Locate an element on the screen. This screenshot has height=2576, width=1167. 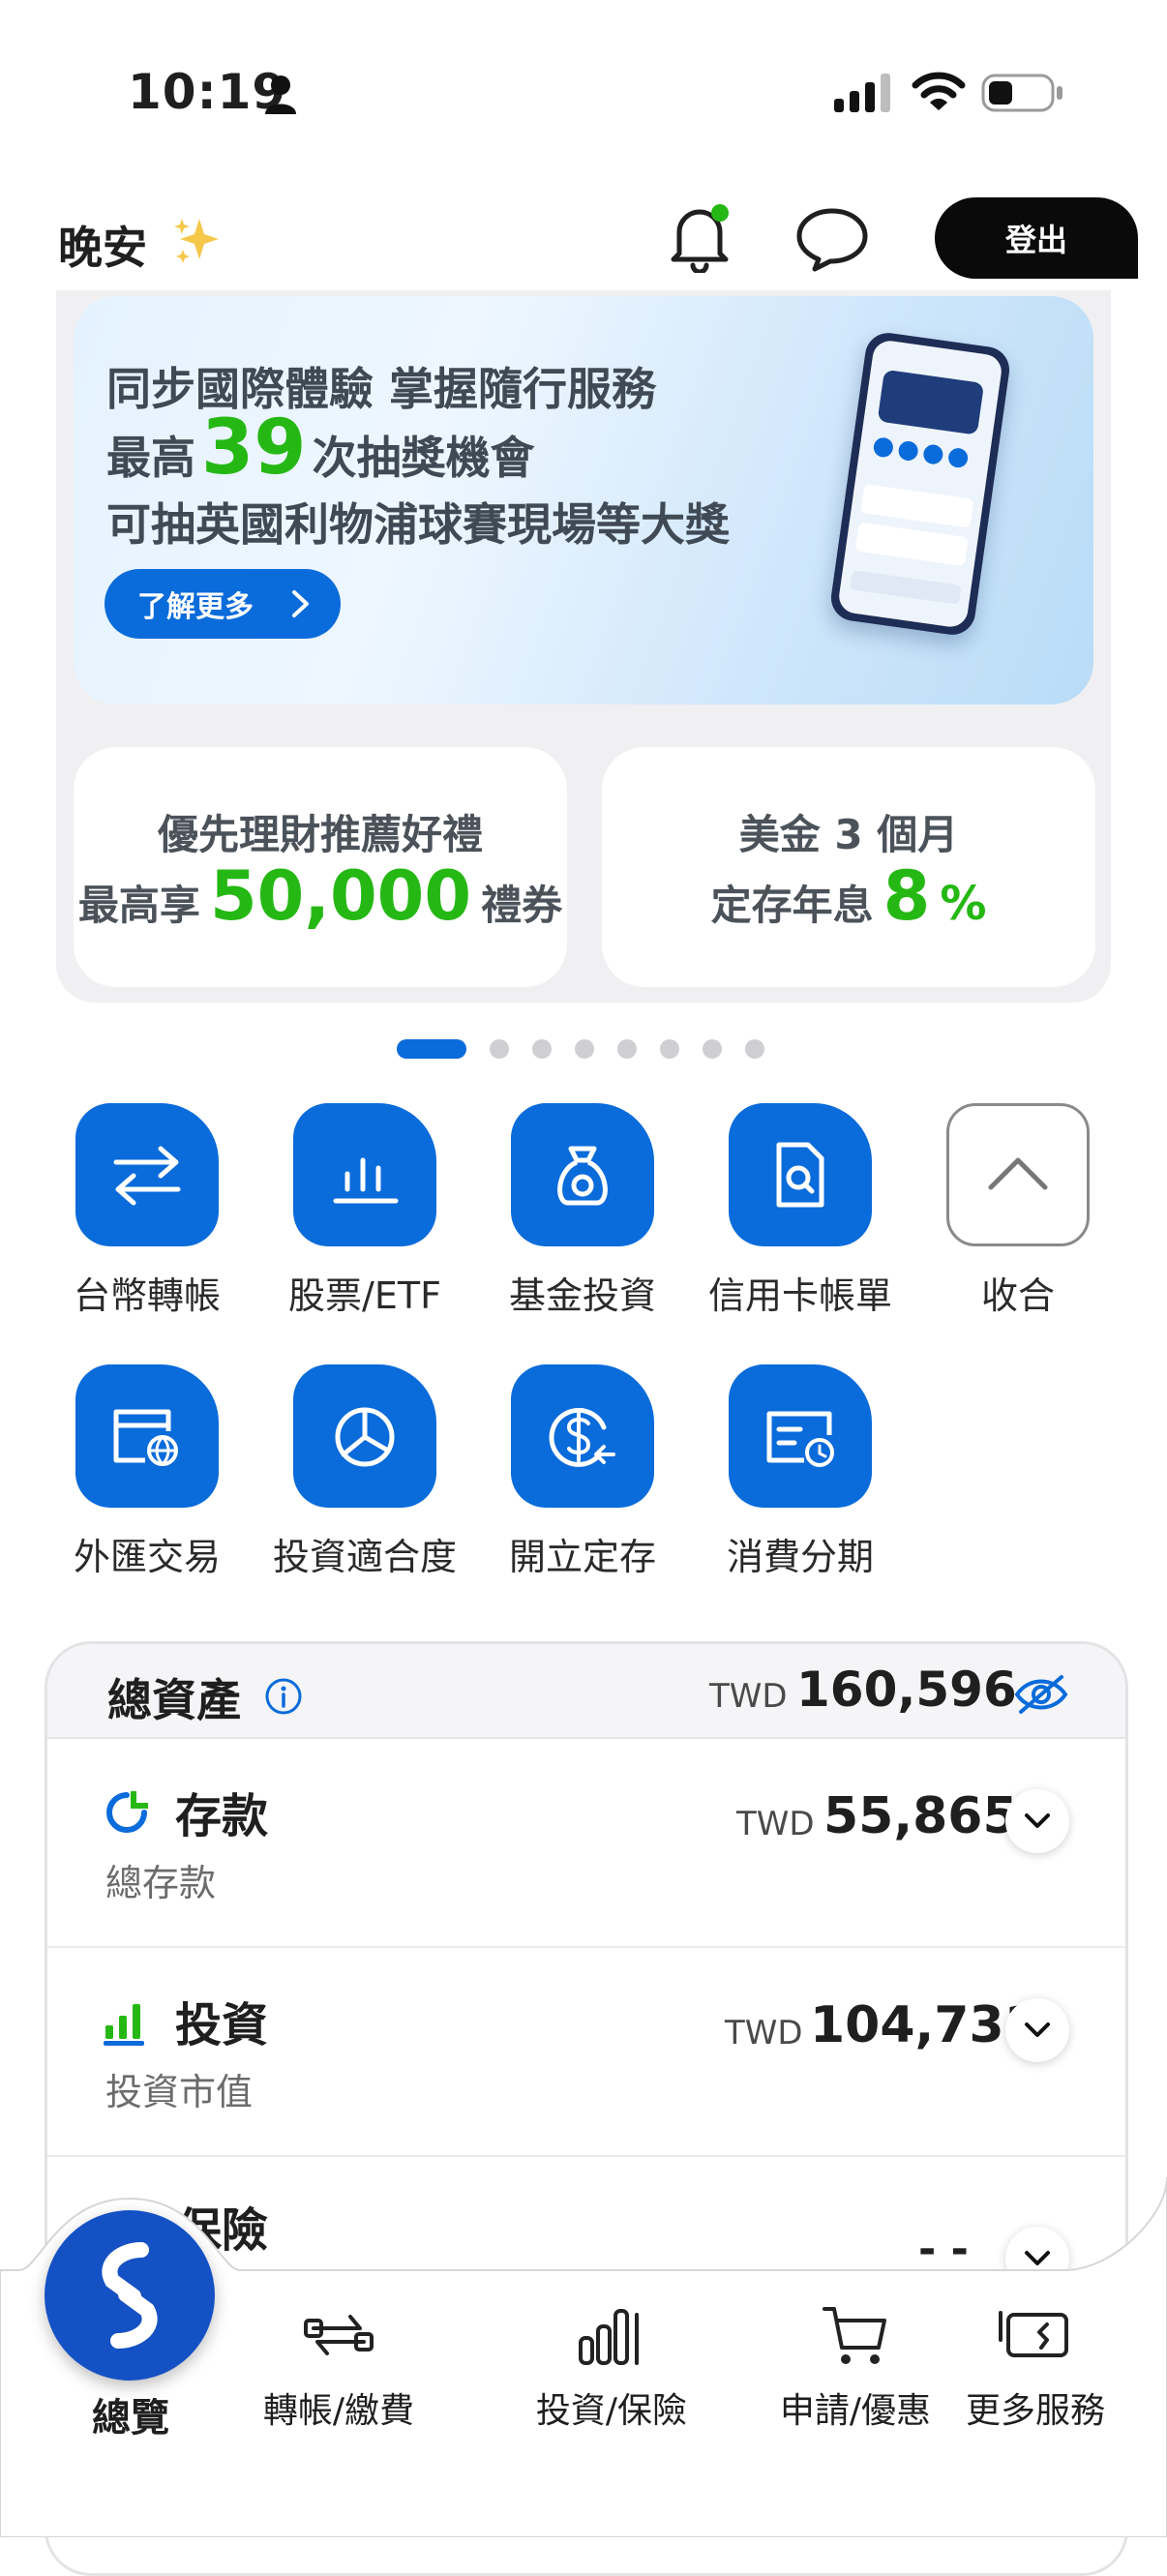
bank-logo-icon is located at coordinates (130, 2295).